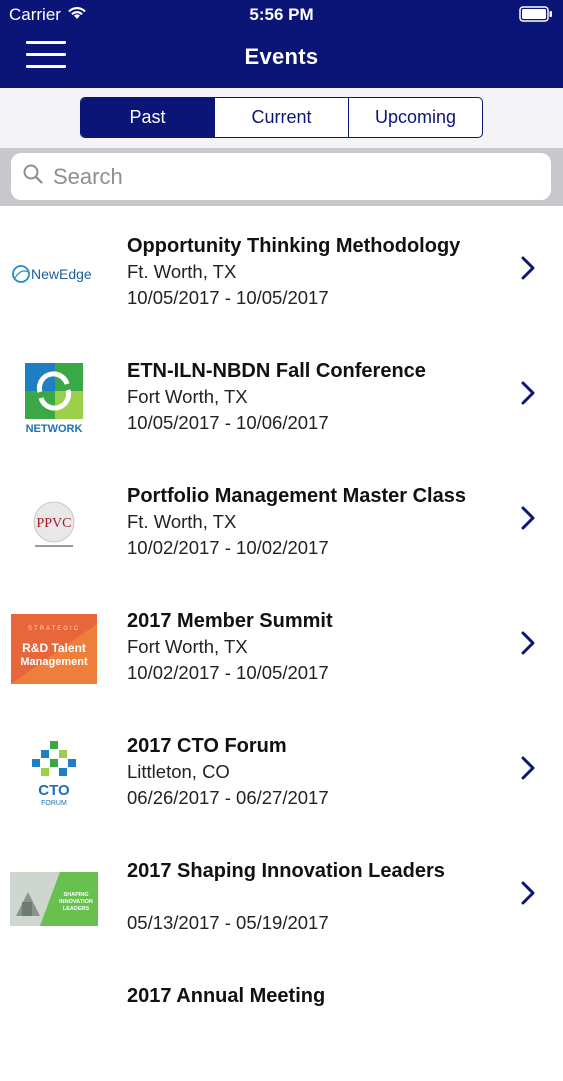  What do you see at coordinates (228, 797) in the screenshot?
I see `event-dates: 06/26/2017 - 06/27/2017` at bounding box center [228, 797].